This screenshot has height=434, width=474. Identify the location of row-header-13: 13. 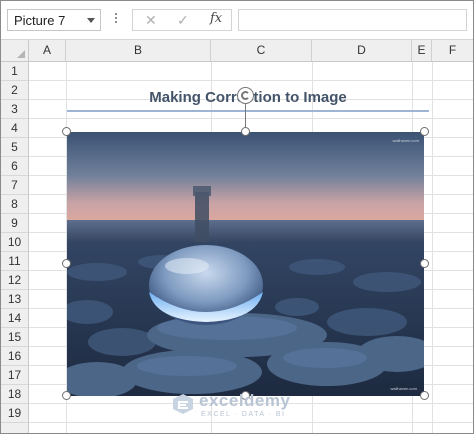
(14, 299).